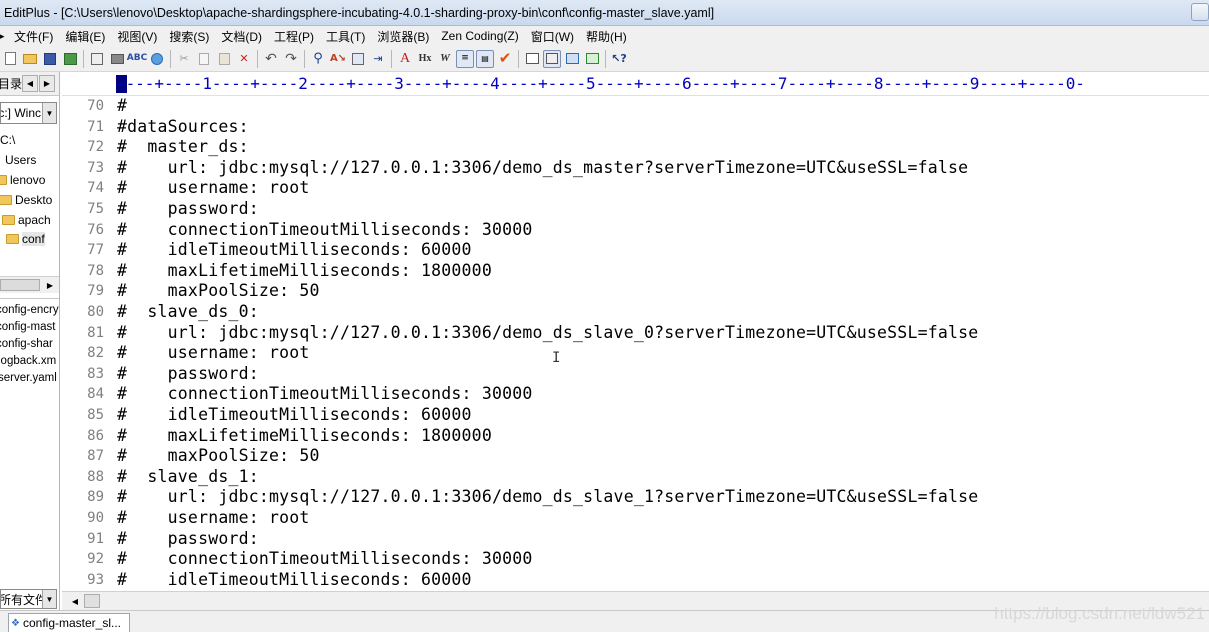 This screenshot has width=1209, height=632. Describe the element at coordinates (606, 36) in the screenshot. I see `menu-help: 帮助(H)` at that location.